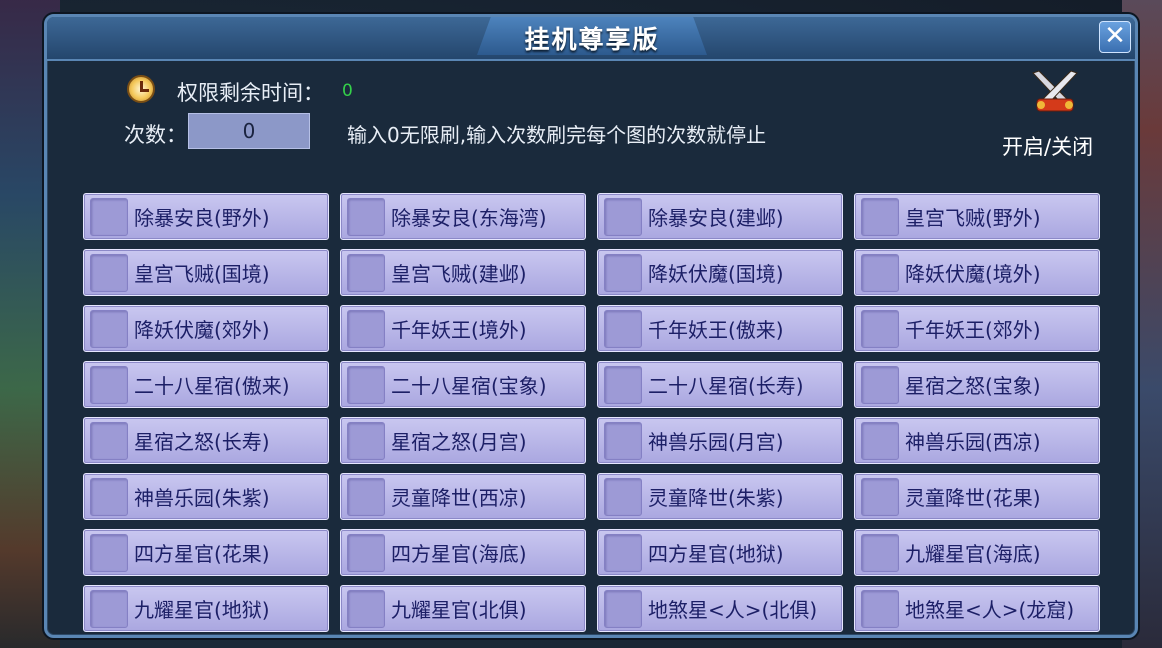  What do you see at coordinates (973, 330) in the screenshot?
I see `option-label: 千年妖王(郊外)` at bounding box center [973, 330].